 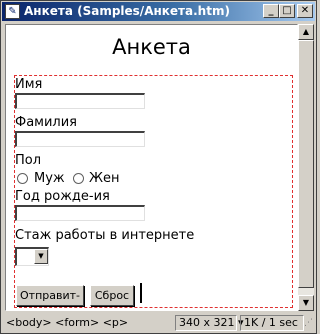 I want to click on page-title: Анкета, so click(x=151, y=47).